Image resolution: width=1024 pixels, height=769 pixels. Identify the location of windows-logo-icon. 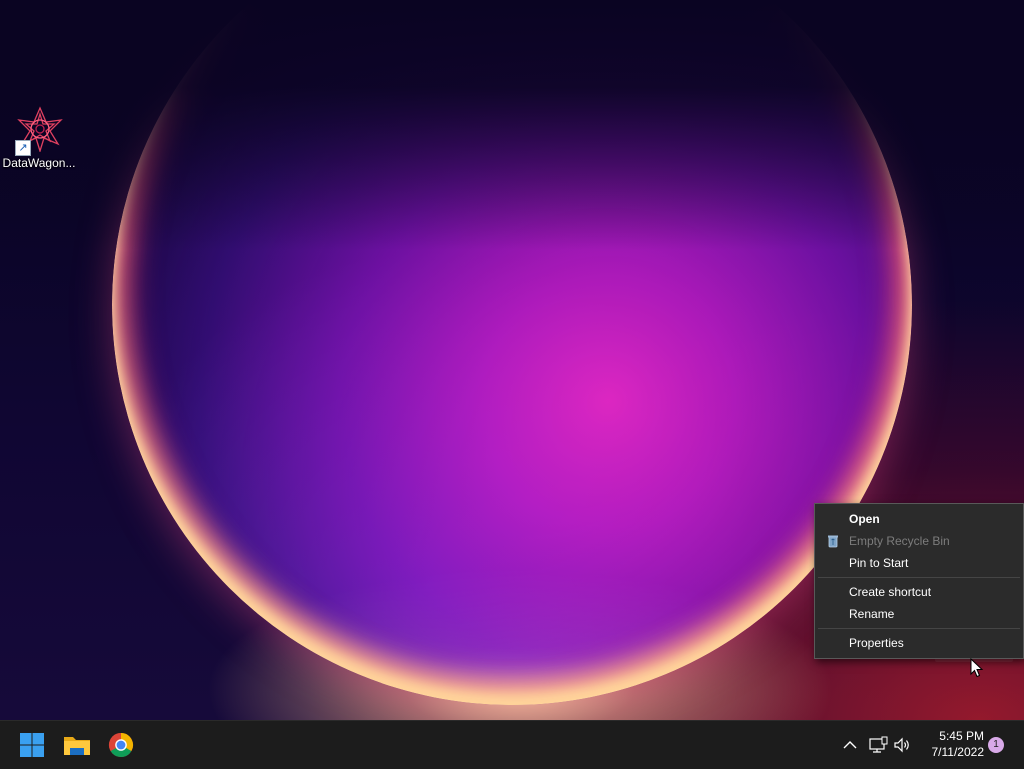
(32, 745).